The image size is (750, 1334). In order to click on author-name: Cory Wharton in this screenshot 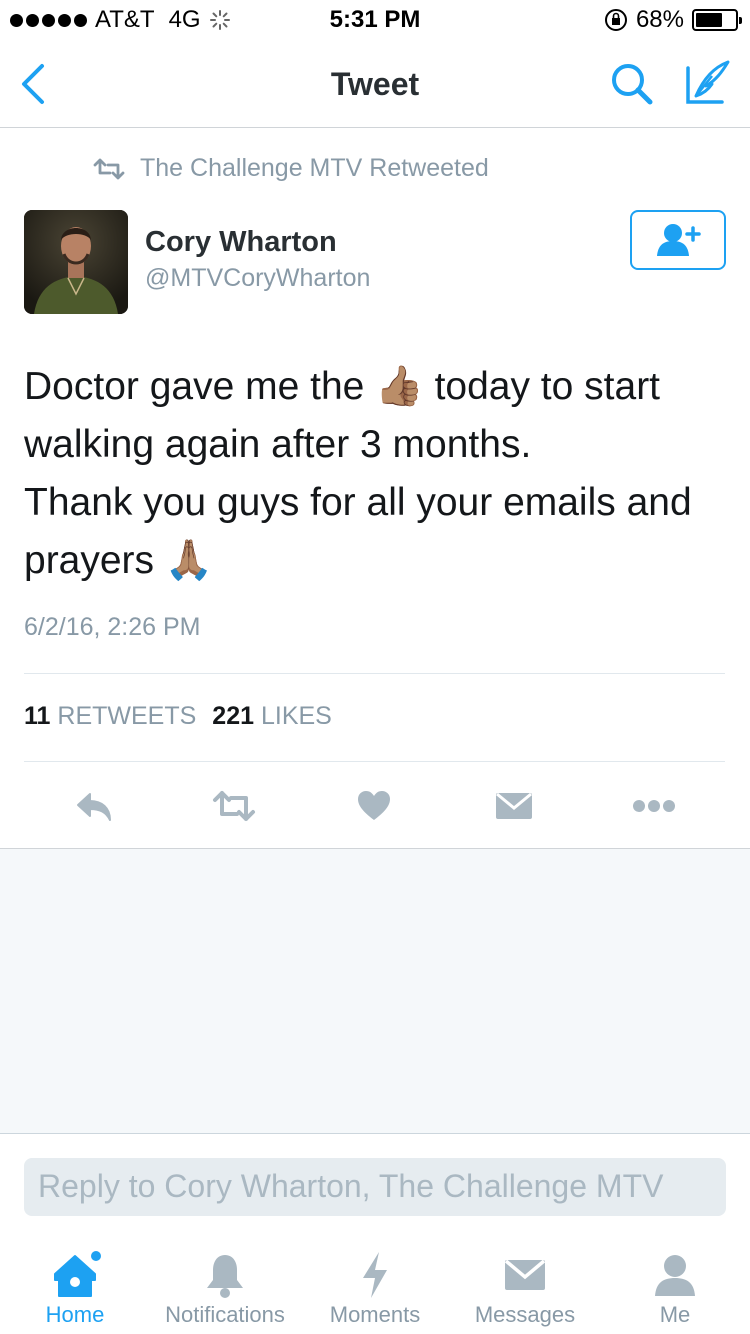, I will do `click(241, 242)`.